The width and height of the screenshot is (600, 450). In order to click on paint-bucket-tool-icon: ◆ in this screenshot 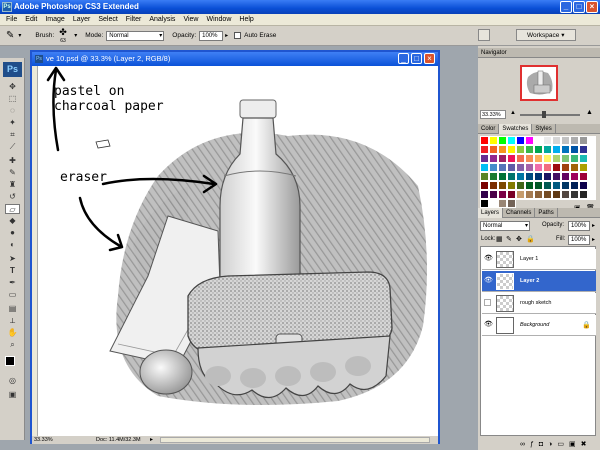, I will do `click(12, 221)`.